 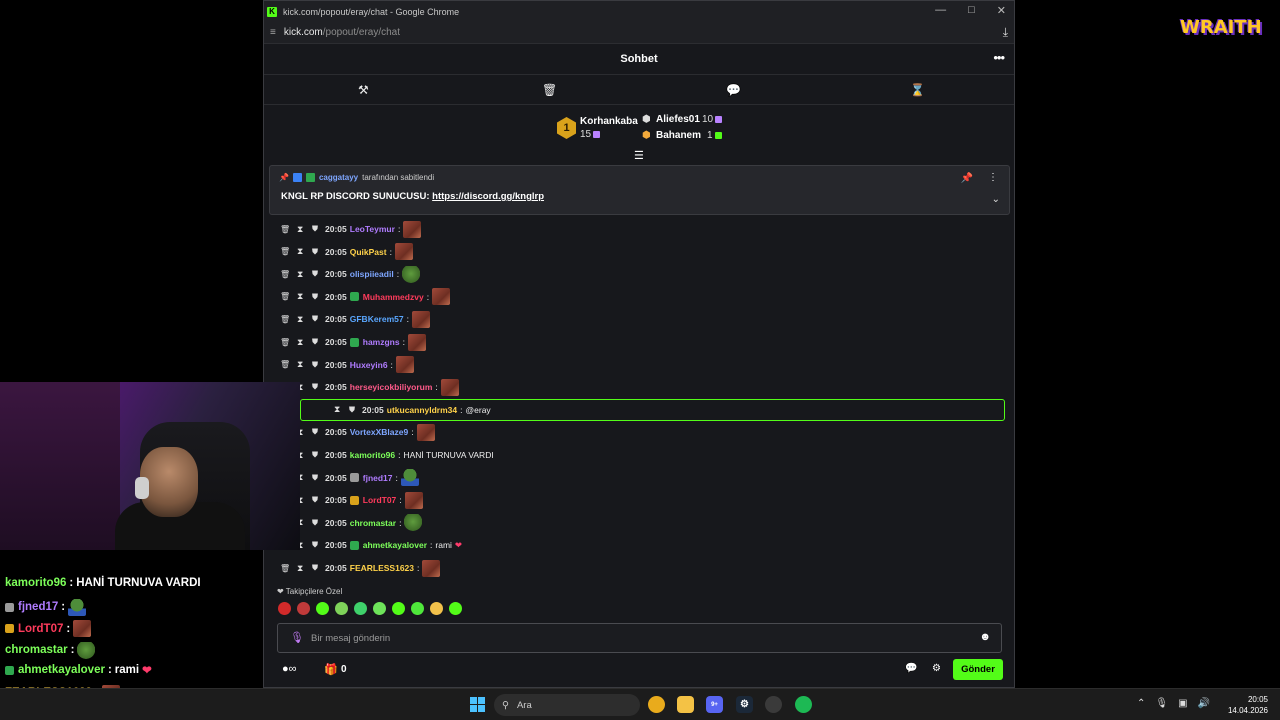 What do you see at coordinates (985, 637) in the screenshot?
I see `emoji-picker-icon: ☻` at bounding box center [985, 637].